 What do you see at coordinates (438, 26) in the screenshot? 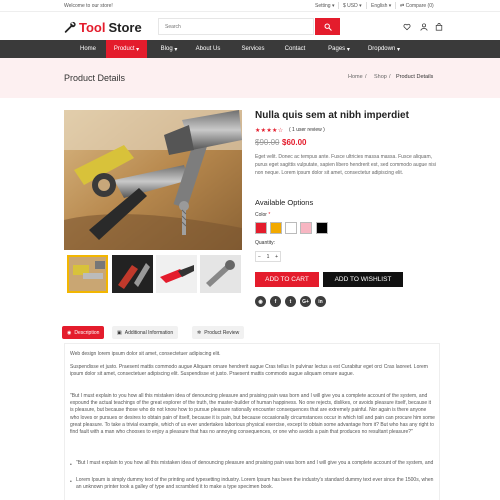
I see `cart-bag-icon` at bounding box center [438, 26].